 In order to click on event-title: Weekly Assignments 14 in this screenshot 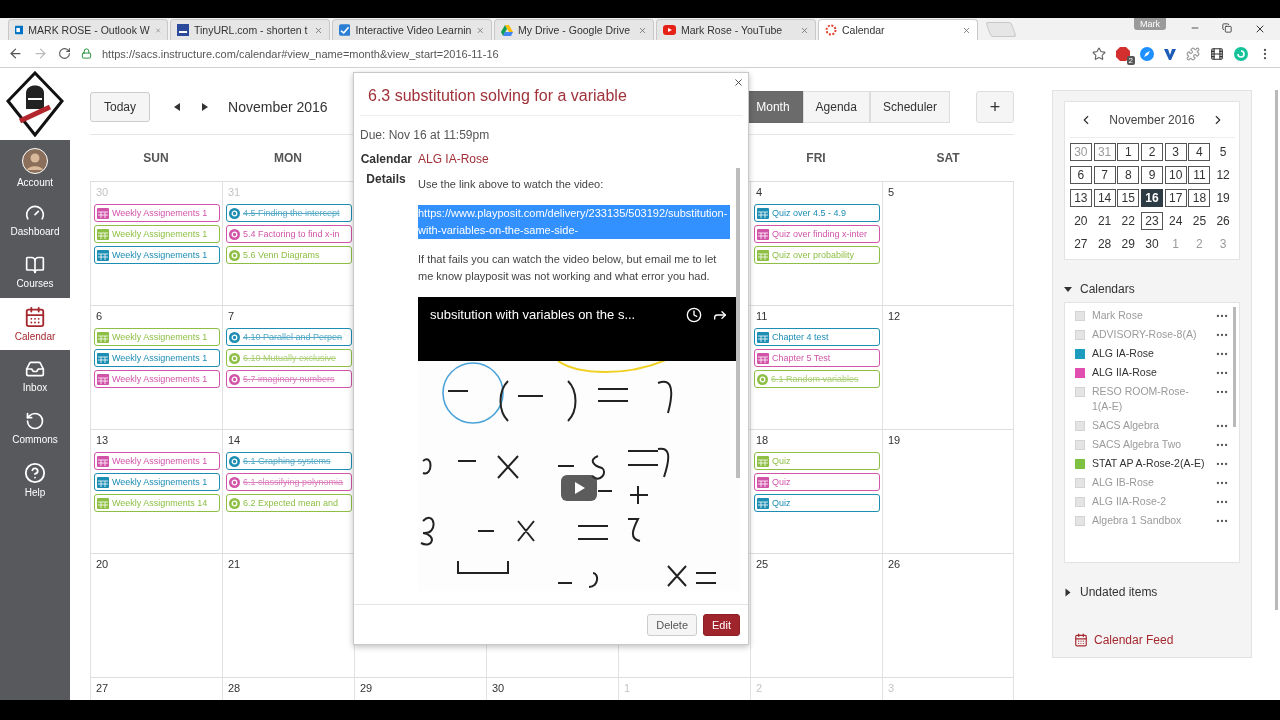, I will do `click(160, 503)`.